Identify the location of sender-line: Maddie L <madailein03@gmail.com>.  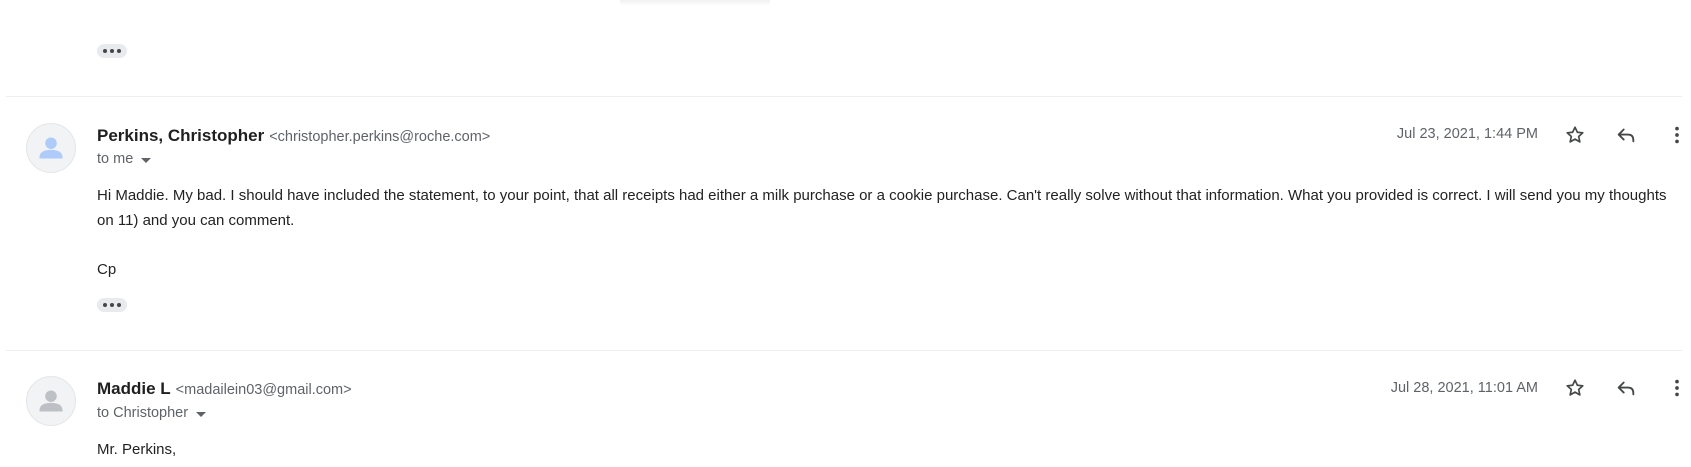
(224, 389).